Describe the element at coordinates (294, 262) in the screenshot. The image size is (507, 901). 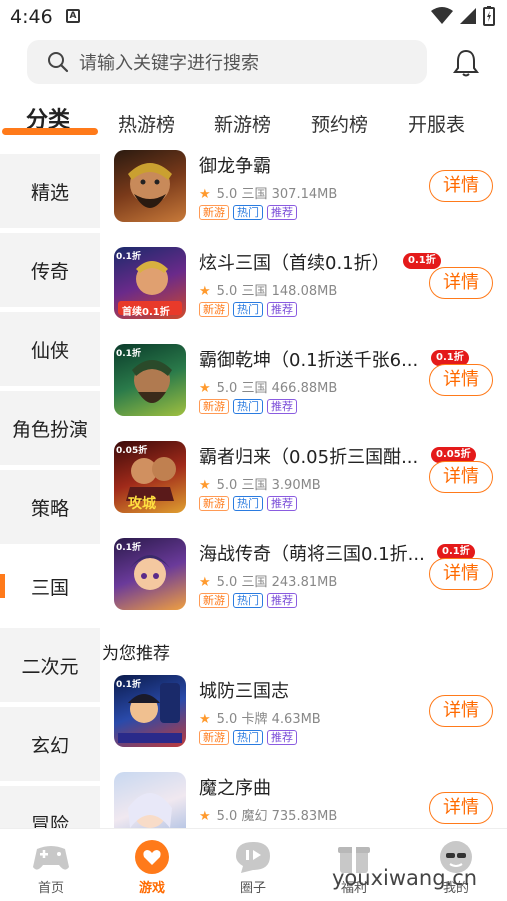
I see `game-title: 炫斗三国（首续0.1折）` at that location.